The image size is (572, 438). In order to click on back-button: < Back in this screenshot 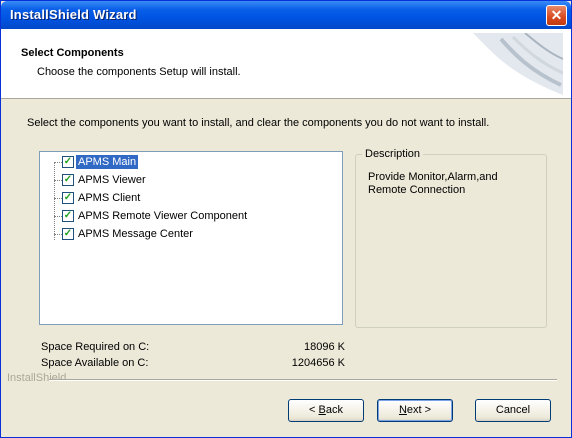, I will do `click(326, 410)`.